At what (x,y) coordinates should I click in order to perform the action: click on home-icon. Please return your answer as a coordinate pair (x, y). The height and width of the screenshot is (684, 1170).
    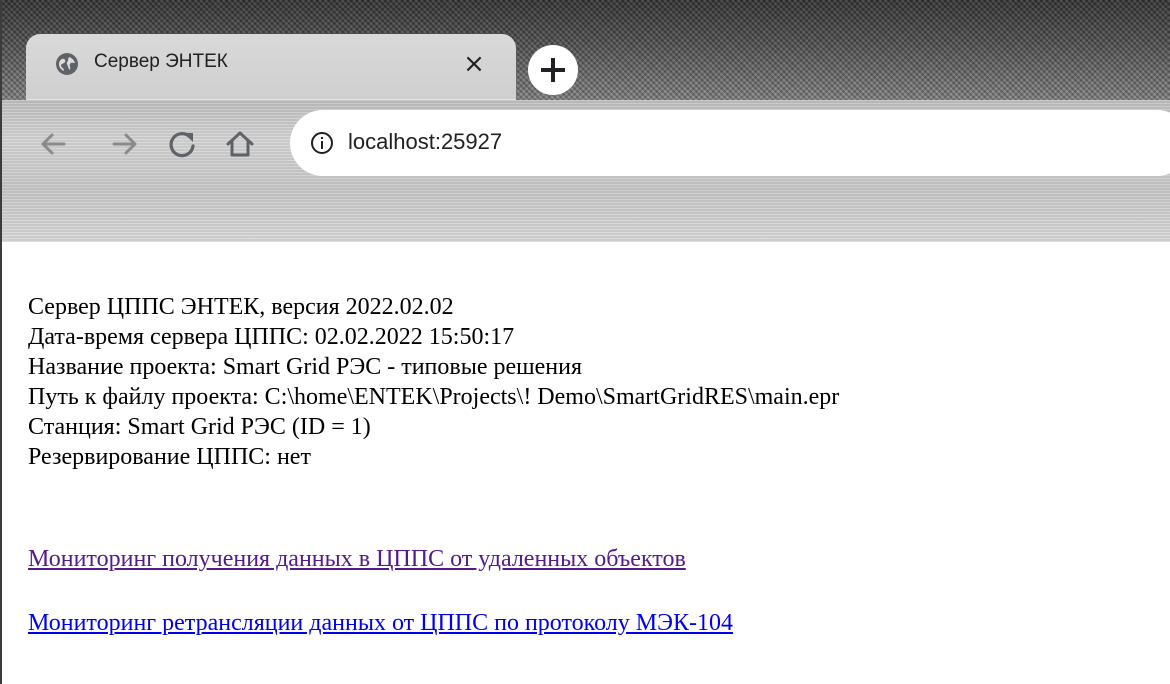
    Looking at the image, I should click on (240, 144).